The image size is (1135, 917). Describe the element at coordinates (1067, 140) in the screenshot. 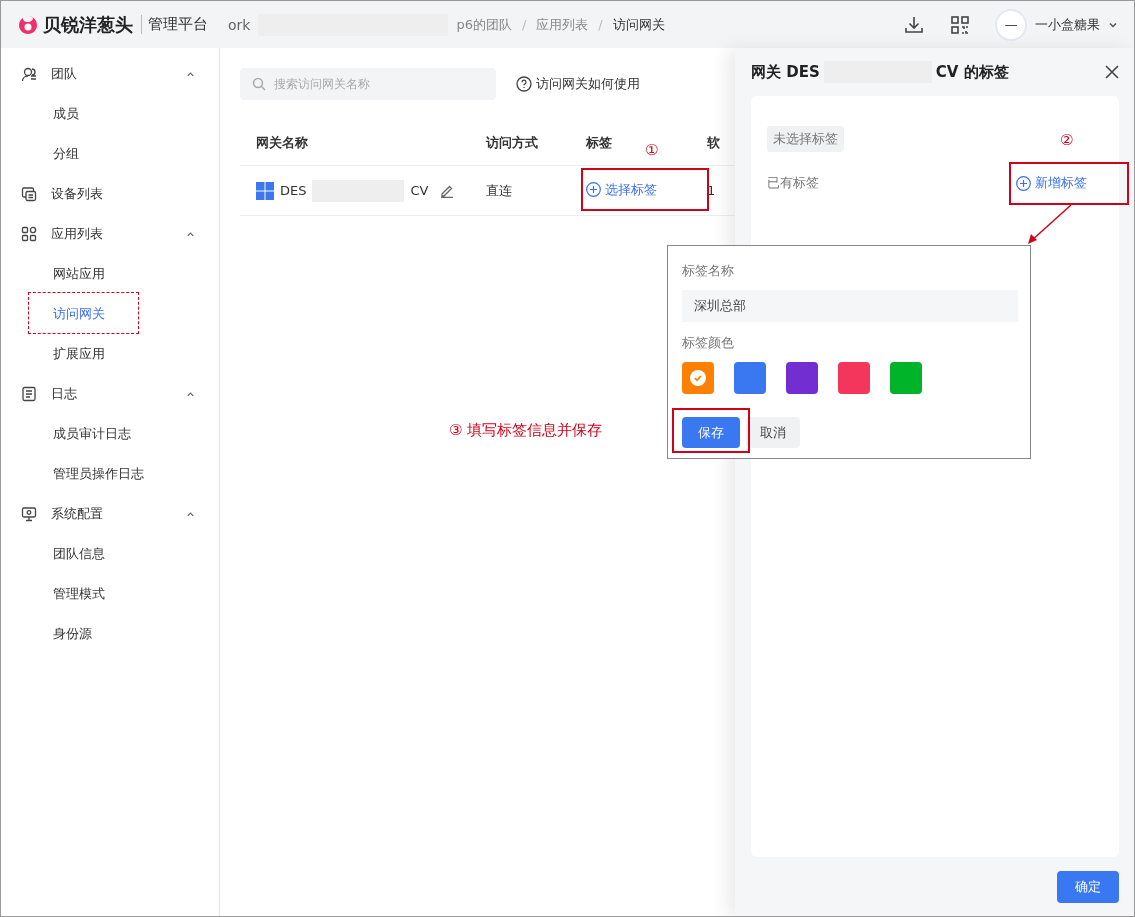

I see `step-number: ②` at that location.